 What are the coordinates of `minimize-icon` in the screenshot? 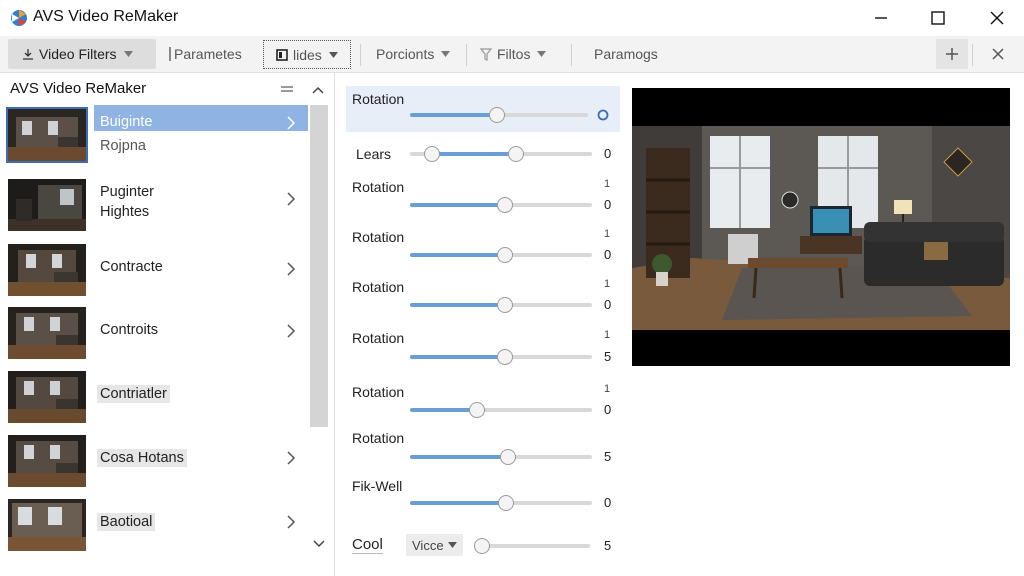 It's located at (881, 18).